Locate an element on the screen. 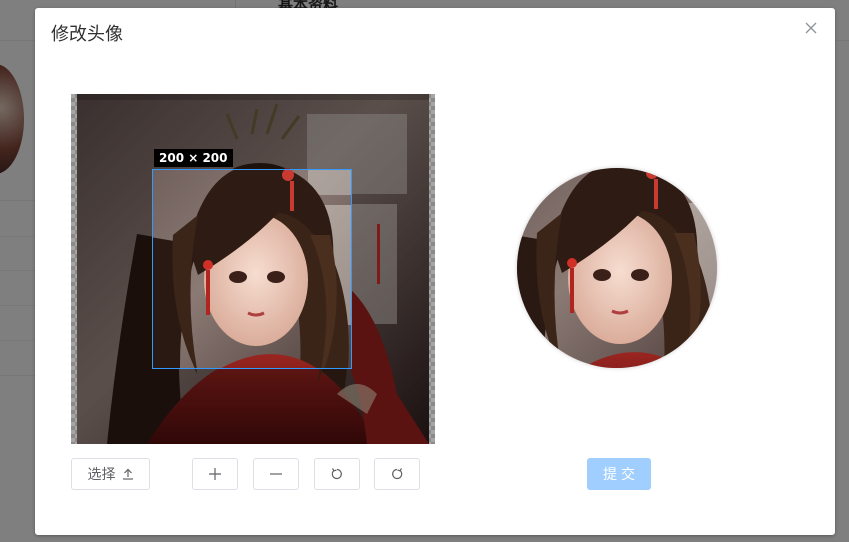 The width and height of the screenshot is (849, 542). rotate-right-button is located at coordinates (397, 474).